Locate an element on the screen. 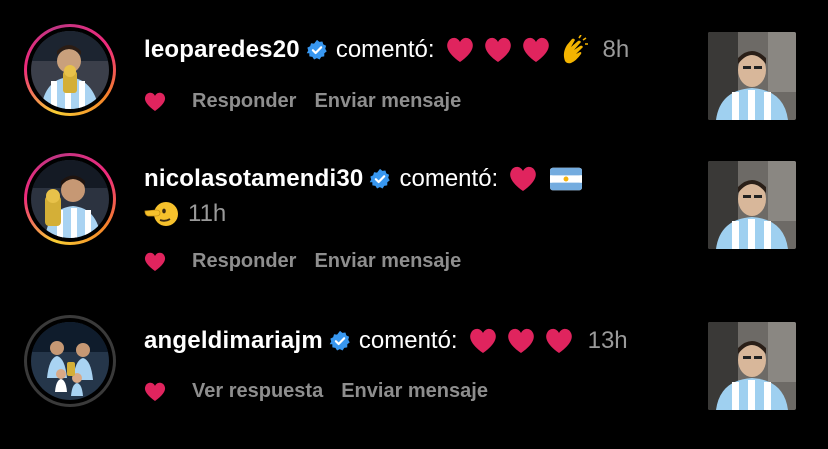 This screenshot has height=449, width=828. username: nicolasotamendi30 is located at coordinates (253, 179).